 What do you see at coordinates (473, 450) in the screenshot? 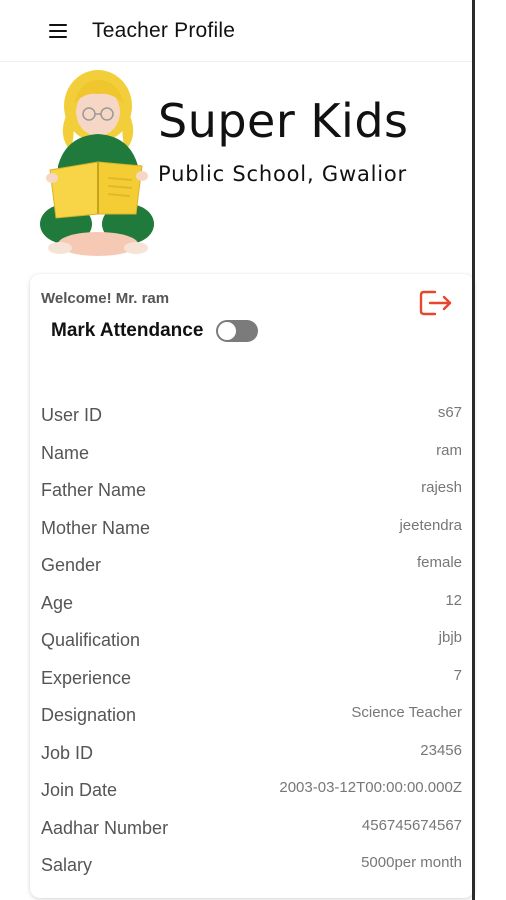
I see `window-edge` at bounding box center [473, 450].